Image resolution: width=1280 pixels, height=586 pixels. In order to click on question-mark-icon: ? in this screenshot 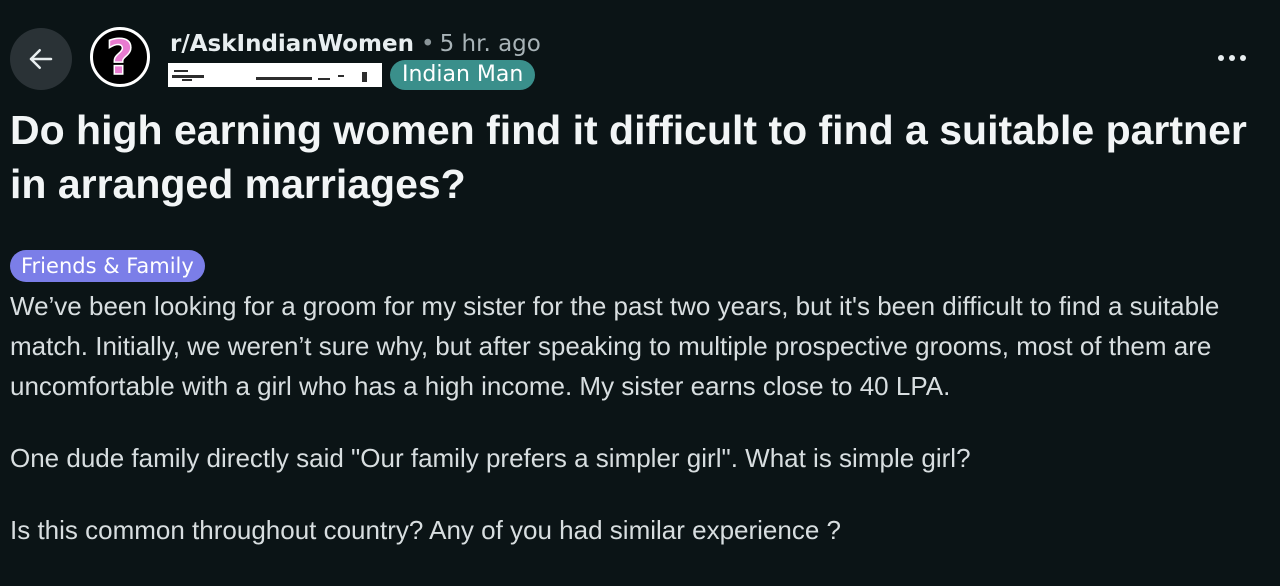, I will do `click(119, 58)`.